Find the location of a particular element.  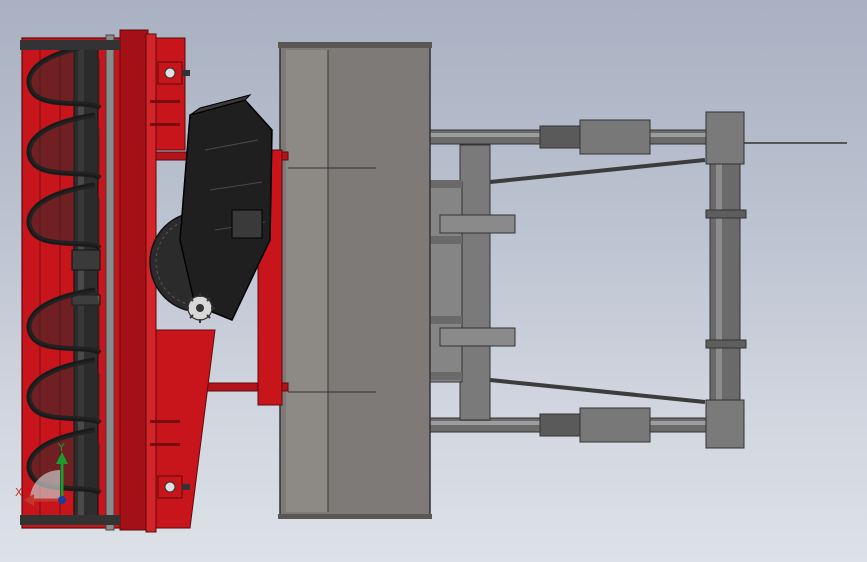

auger-bottom-end-plate is located at coordinates (70, 520).